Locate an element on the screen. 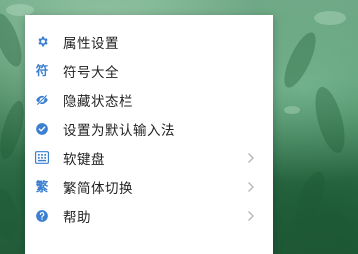 This screenshot has width=358, height=254. menu-item-soft-keyboard: 软键盘 is located at coordinates (149, 157).